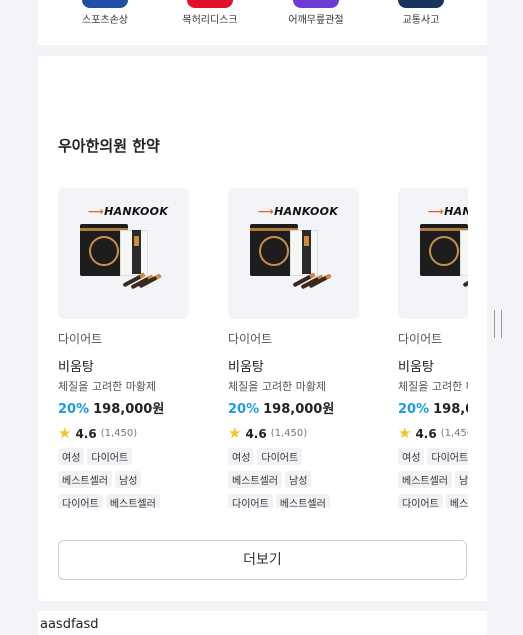  Describe the element at coordinates (105, 4) in the screenshot. I see `sports-injury-icon` at that location.